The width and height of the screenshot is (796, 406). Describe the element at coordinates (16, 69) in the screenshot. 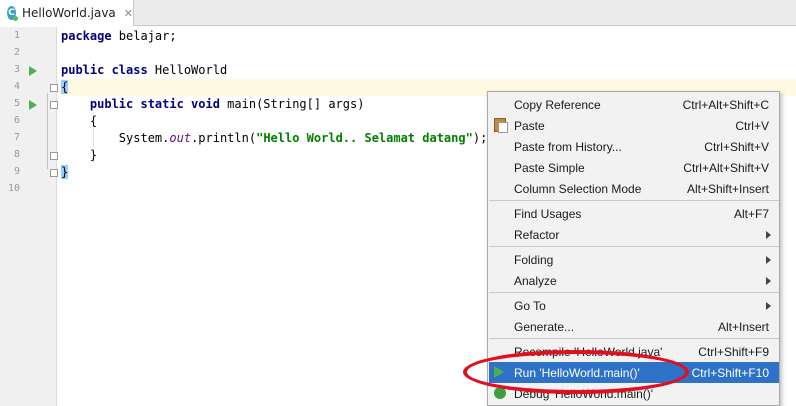

I see `line-number: 3` at that location.